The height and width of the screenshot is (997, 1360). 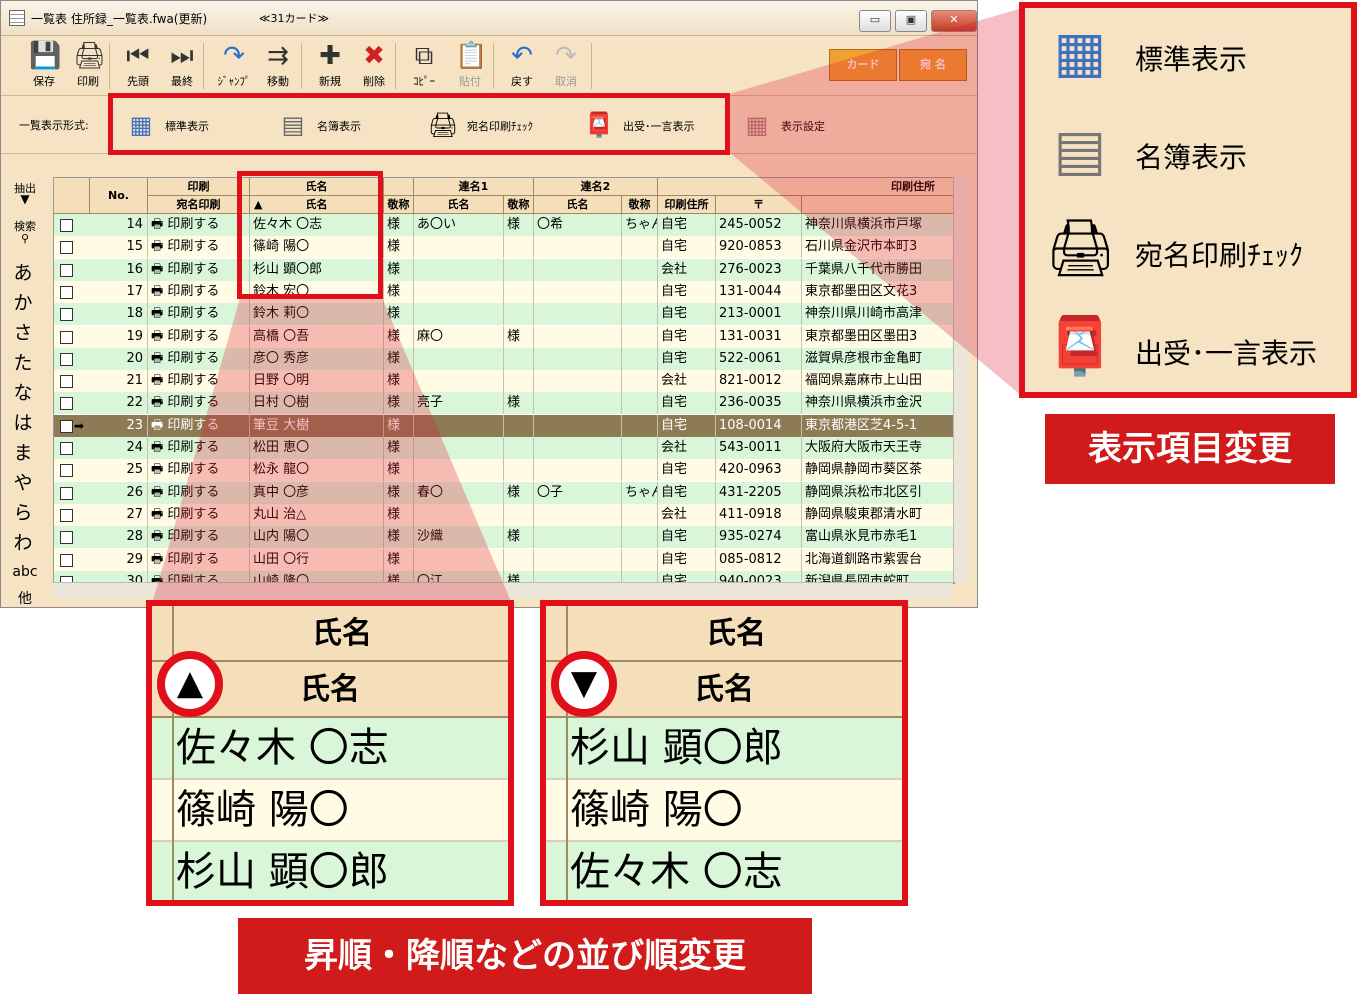 What do you see at coordinates (759, 247) in the screenshot?
I see `cell-zip: 920-0853` at bounding box center [759, 247].